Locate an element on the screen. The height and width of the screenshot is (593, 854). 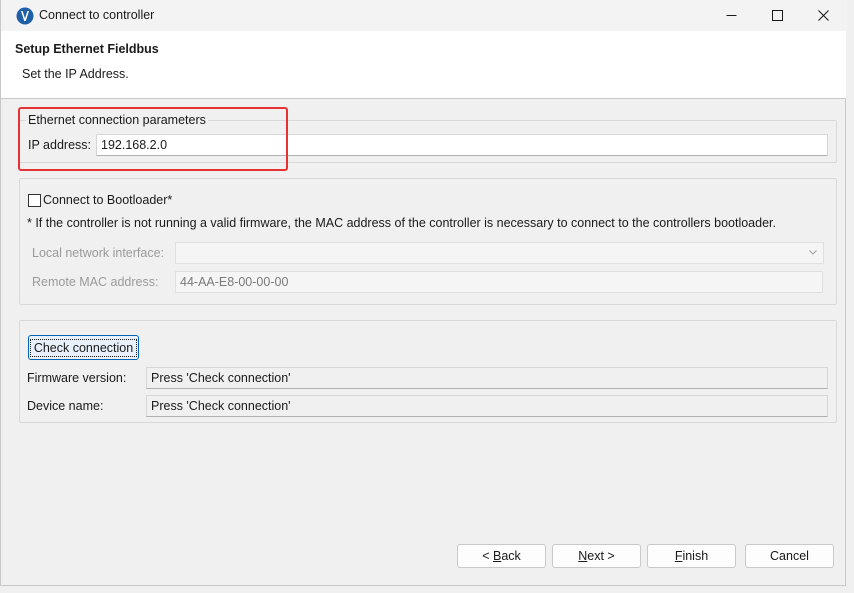
check-connection-label: Check connection is located at coordinates (83, 347).